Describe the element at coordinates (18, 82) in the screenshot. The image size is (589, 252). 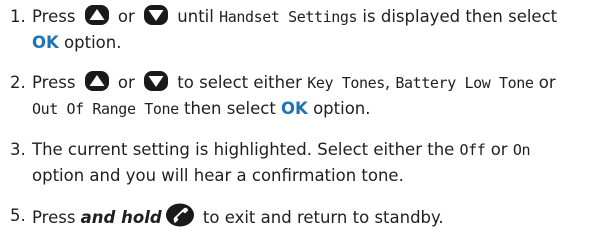
I see `step-number: 2.` at that location.